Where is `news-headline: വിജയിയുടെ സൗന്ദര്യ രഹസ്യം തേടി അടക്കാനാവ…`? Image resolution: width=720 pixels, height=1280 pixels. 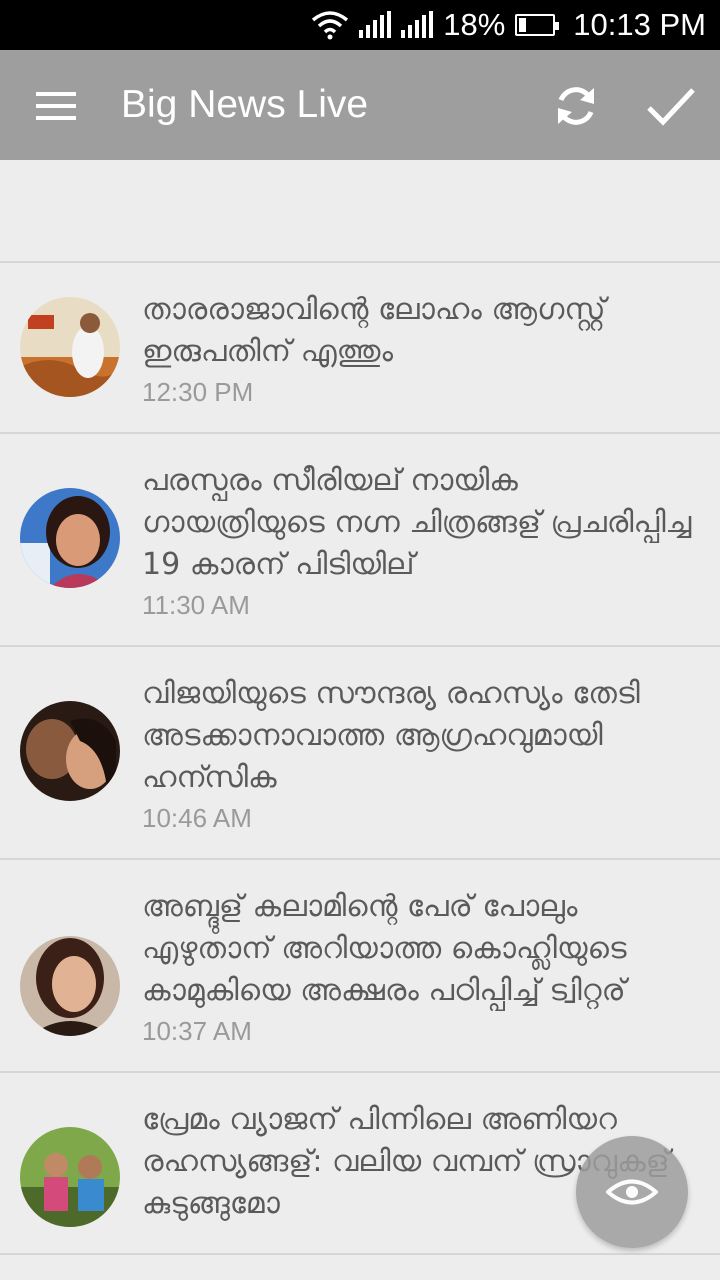
news-headline: വിജയിയുടെ സൗന്ദര്യ രഹസ്യം തേടി അടക്കാനാവ… is located at coordinates (391, 735).